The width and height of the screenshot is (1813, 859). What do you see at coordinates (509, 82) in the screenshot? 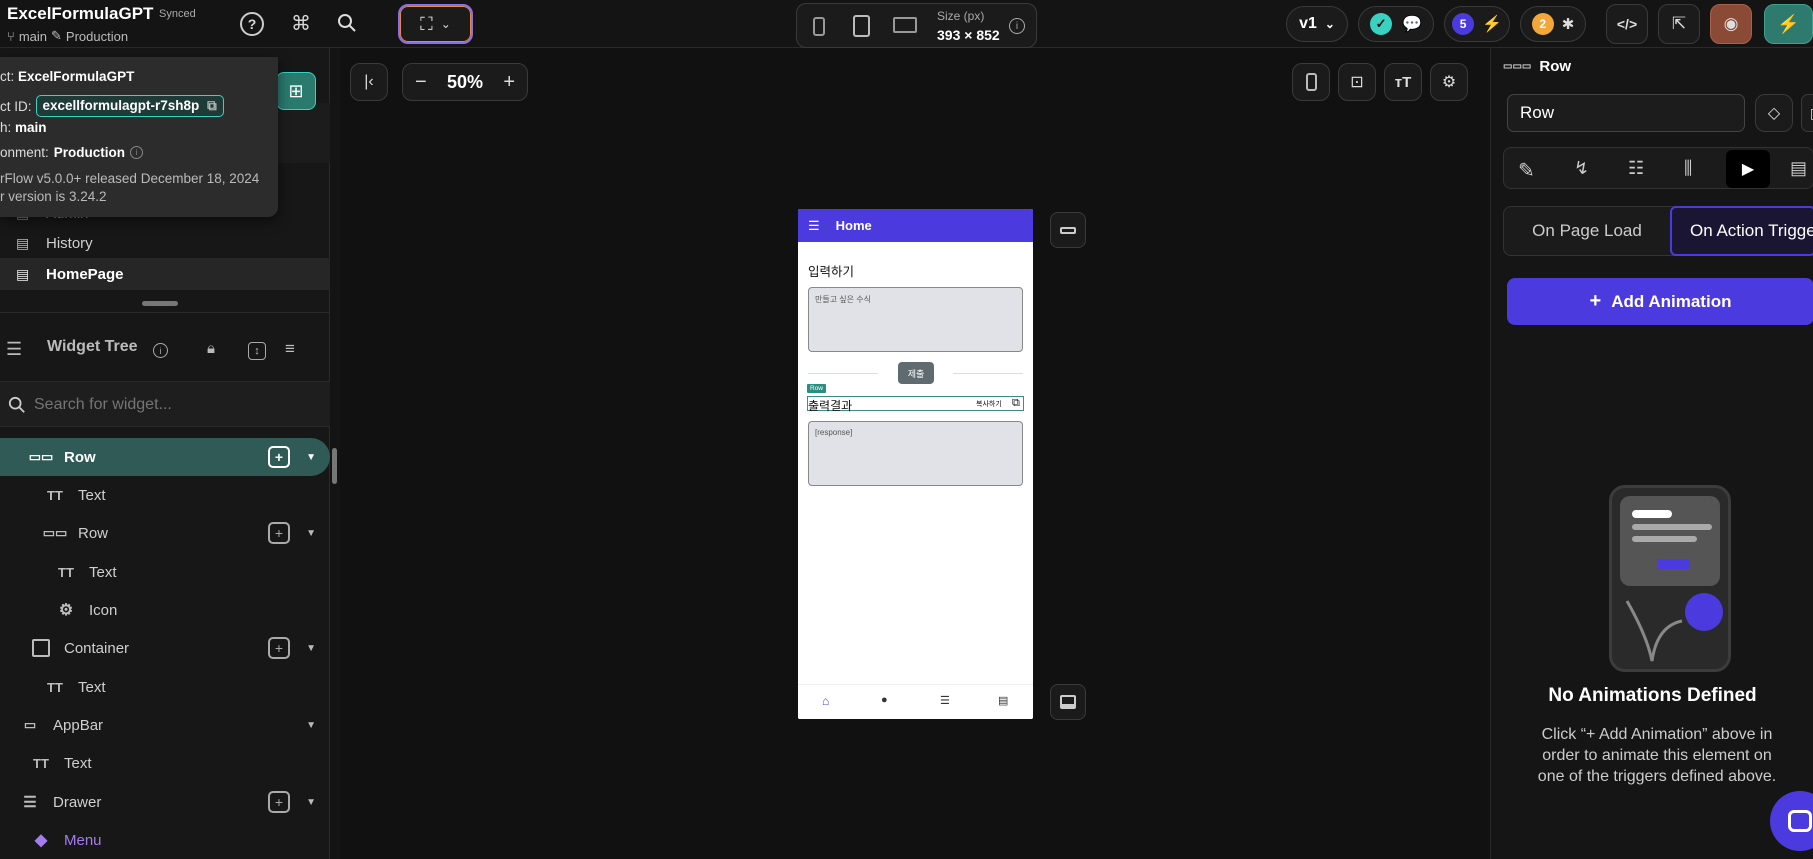
I see `zoom-in-icon: +` at bounding box center [509, 82].